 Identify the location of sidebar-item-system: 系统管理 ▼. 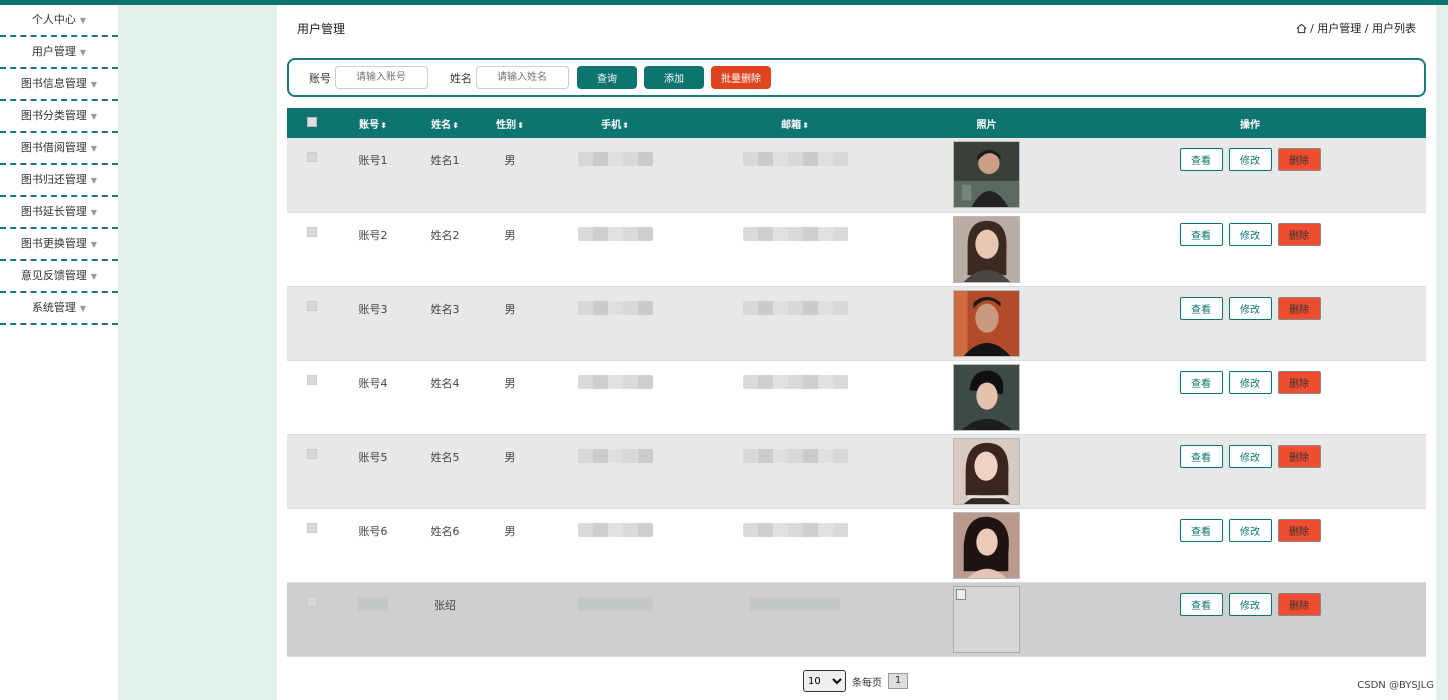
(59, 309).